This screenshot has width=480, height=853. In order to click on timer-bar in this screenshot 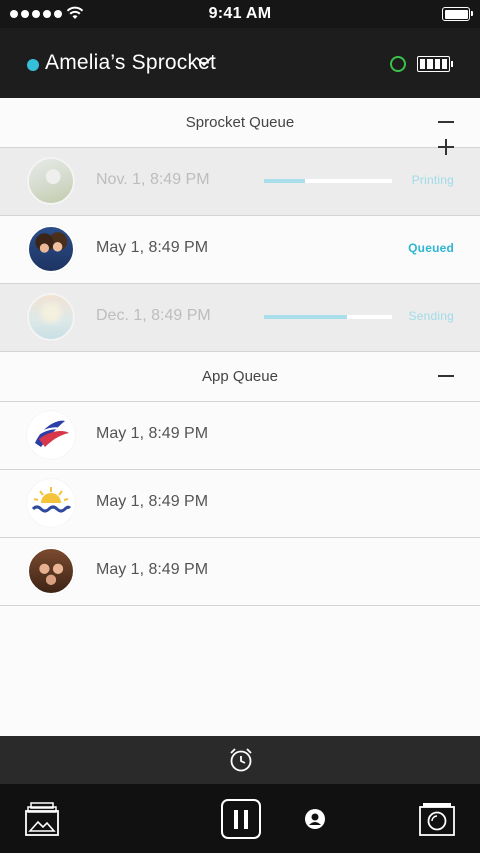, I will do `click(240, 760)`.